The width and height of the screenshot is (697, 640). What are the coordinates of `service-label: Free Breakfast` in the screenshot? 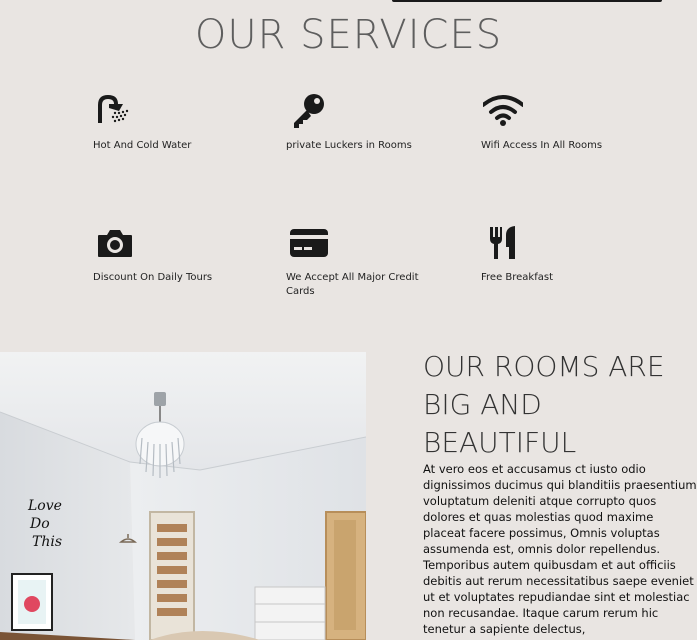 It's located at (517, 277).